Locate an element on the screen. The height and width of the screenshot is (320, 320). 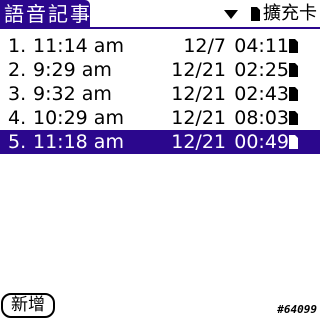
memo-row: 4. 10:29 am 12/21 08:03 is located at coordinates (160, 118).